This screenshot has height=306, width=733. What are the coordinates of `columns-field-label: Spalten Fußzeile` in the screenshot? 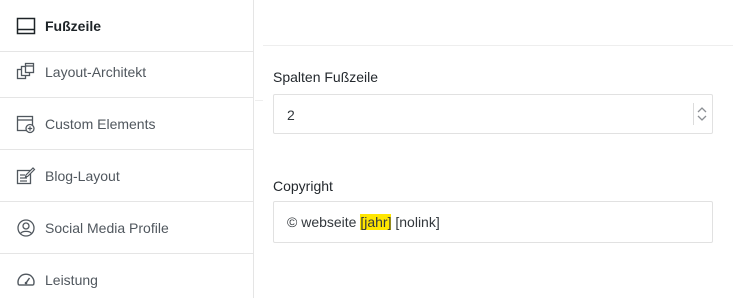 It's located at (326, 77).